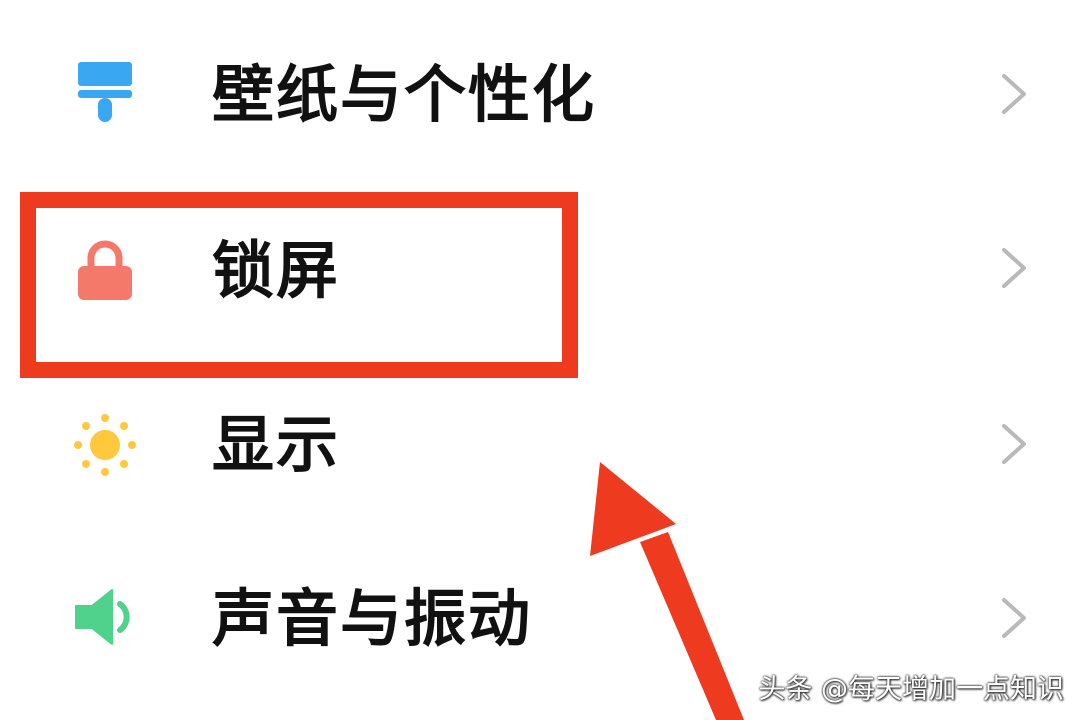  What do you see at coordinates (105, 93) in the screenshot?
I see `wallpaper-brush-icon` at bounding box center [105, 93].